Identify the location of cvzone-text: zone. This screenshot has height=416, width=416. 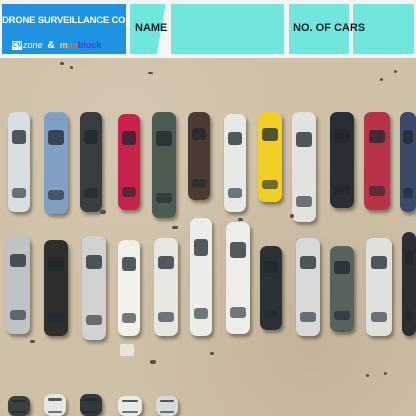
(33, 45).